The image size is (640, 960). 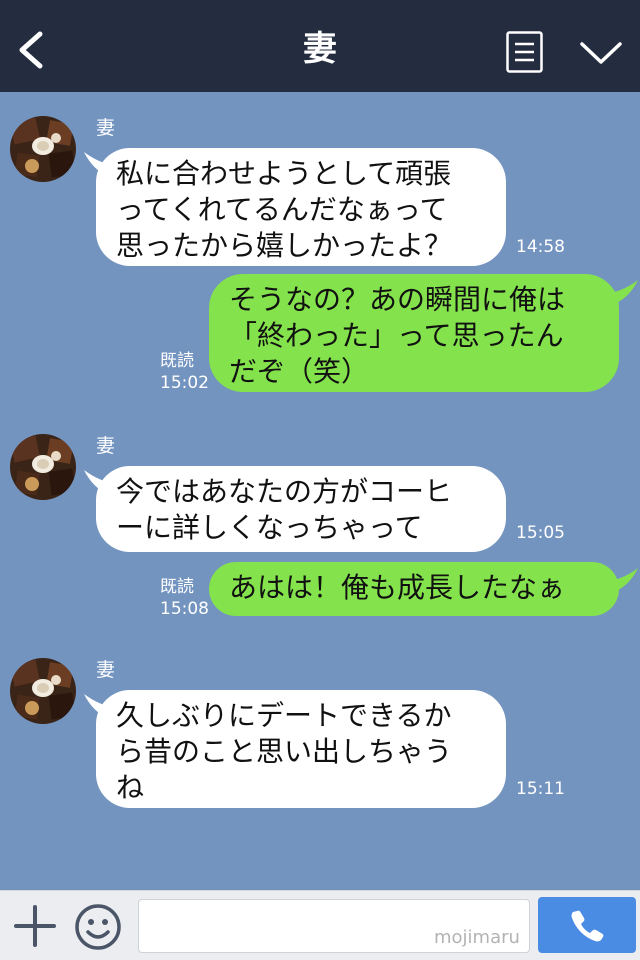 I want to click on phone-icon, so click(x=587, y=926).